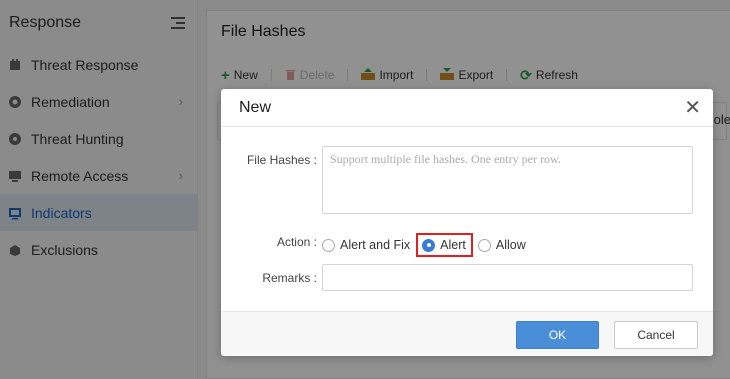 The image size is (730, 379). What do you see at coordinates (510, 245) in the screenshot?
I see `radio-label: Allow` at bounding box center [510, 245].